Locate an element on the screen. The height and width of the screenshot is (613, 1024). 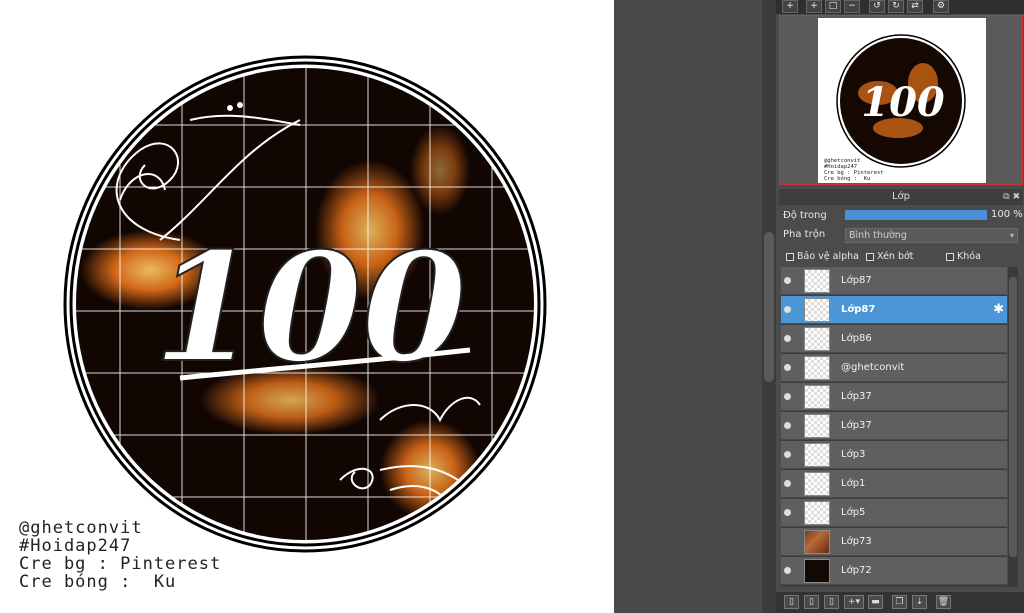
rotate-left-icon: ↺ is located at coordinates (877, 6).